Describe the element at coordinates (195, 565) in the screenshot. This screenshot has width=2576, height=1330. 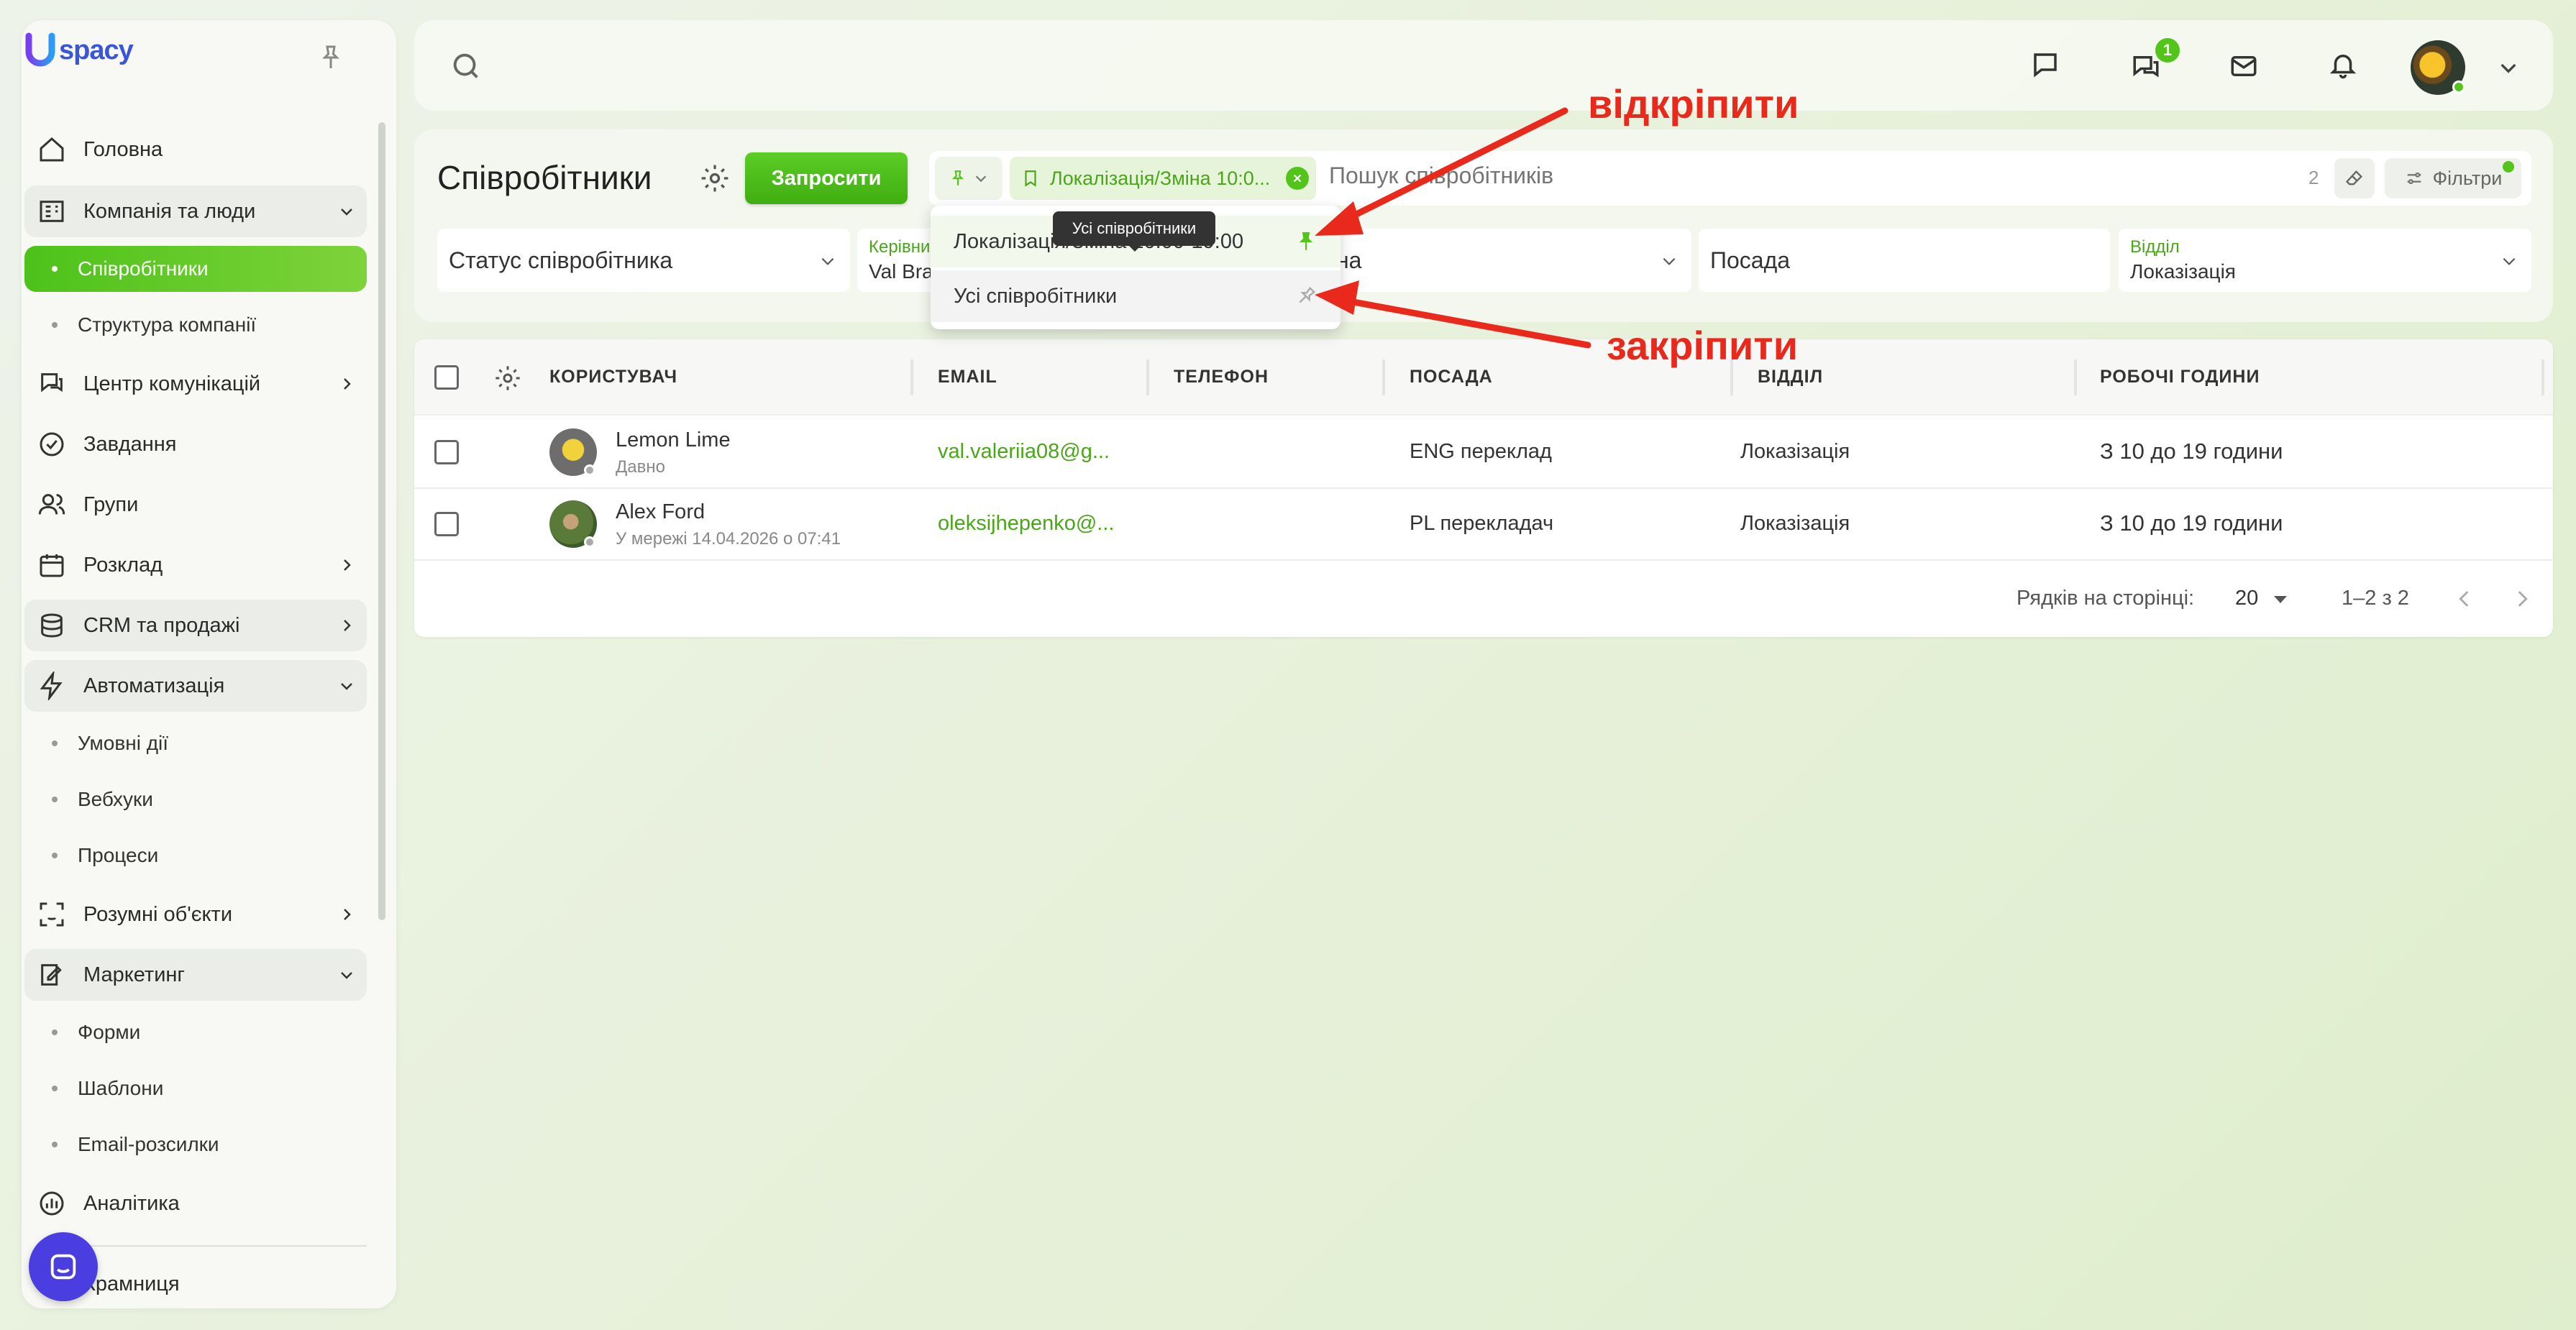
I see `sidebar-item-schedule: Розклад` at that location.